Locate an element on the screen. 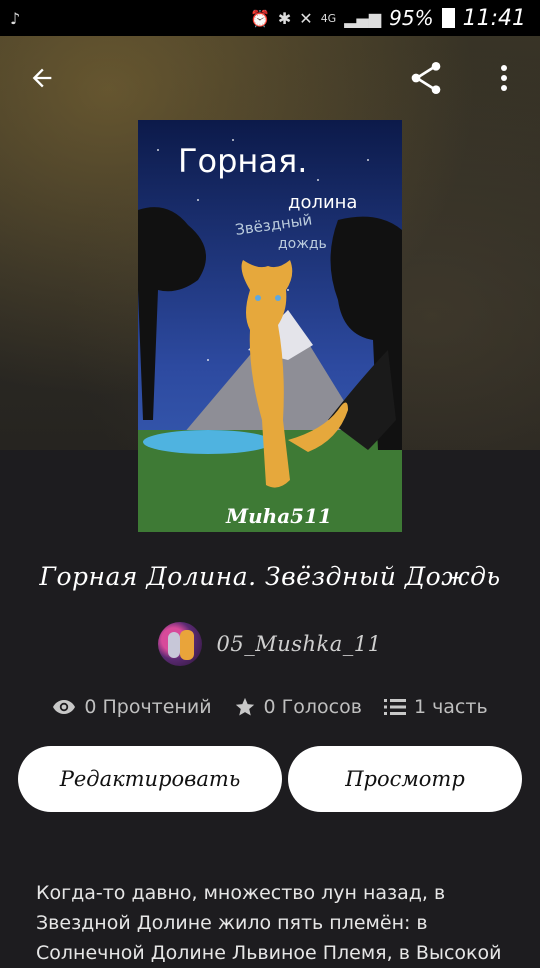  battery-percent: 95% is located at coordinates (411, 18).